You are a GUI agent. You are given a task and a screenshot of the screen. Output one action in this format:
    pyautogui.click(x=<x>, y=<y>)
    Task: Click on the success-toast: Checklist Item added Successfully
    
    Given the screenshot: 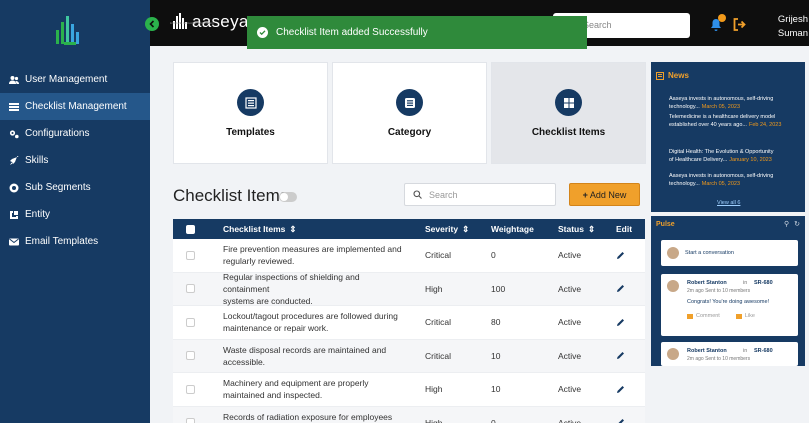 What is the action you would take?
    pyautogui.click(x=417, y=32)
    